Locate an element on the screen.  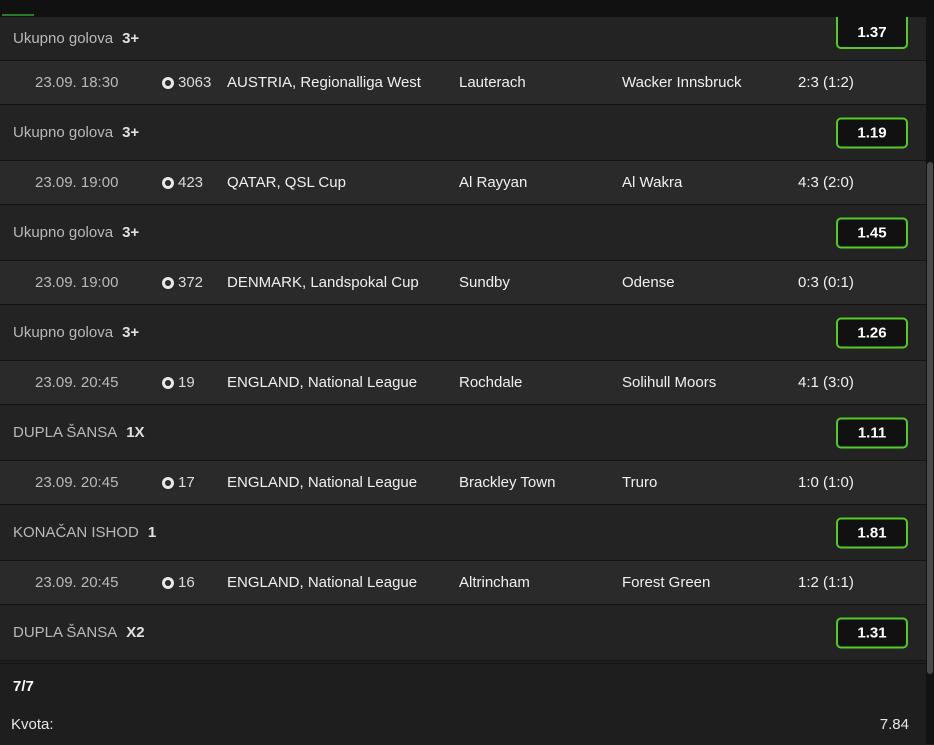
odd-button: 1.81 is located at coordinates (872, 532).